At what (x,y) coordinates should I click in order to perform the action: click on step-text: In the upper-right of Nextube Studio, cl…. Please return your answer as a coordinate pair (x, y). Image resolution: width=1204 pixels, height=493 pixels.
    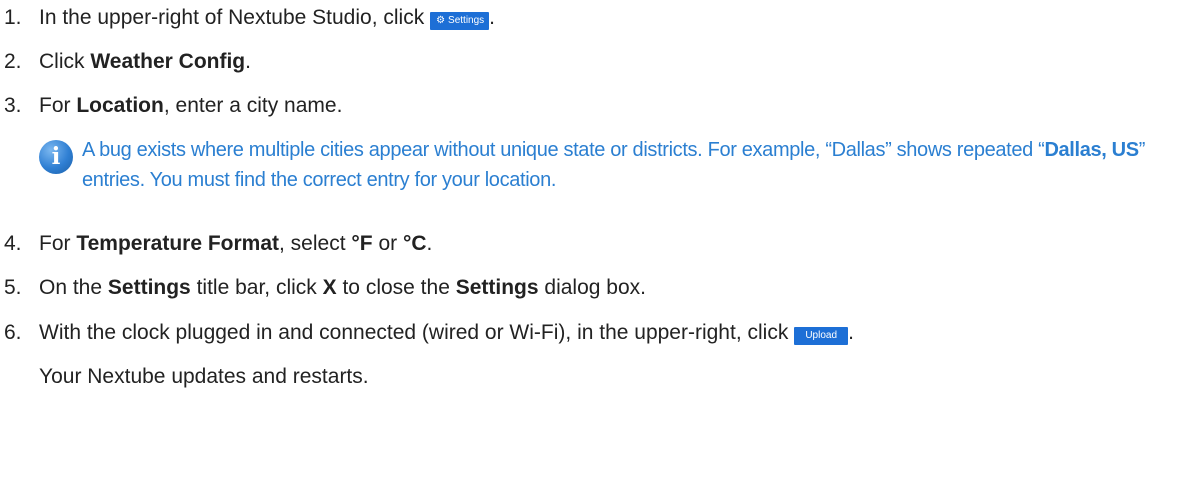
    Looking at the image, I should click on (232, 17).